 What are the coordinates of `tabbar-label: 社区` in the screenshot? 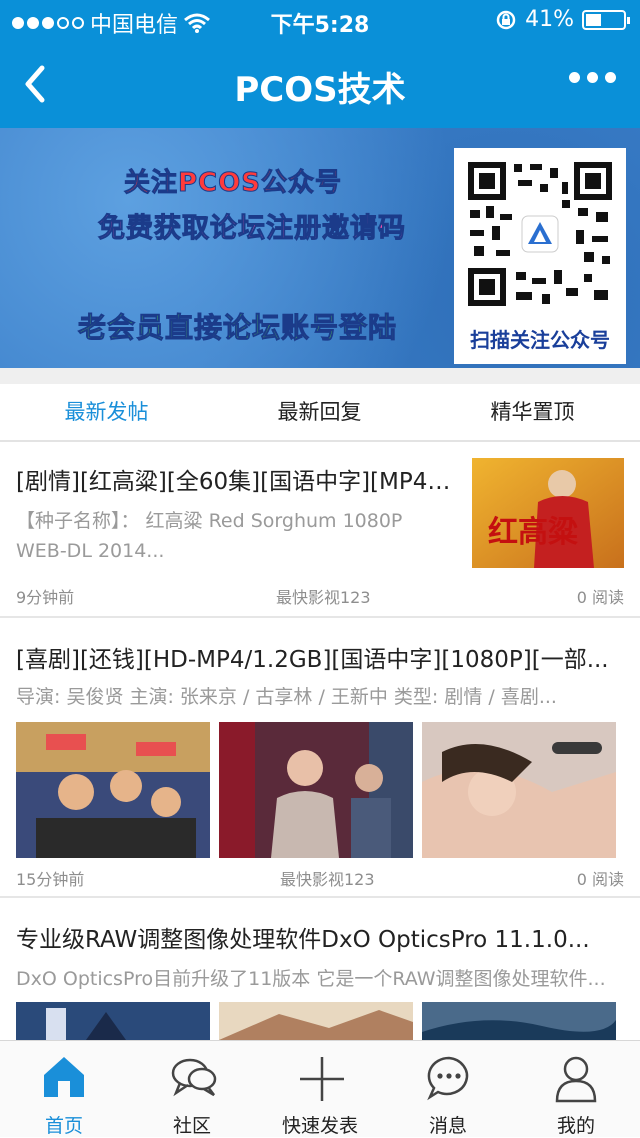 It's located at (191, 1126).